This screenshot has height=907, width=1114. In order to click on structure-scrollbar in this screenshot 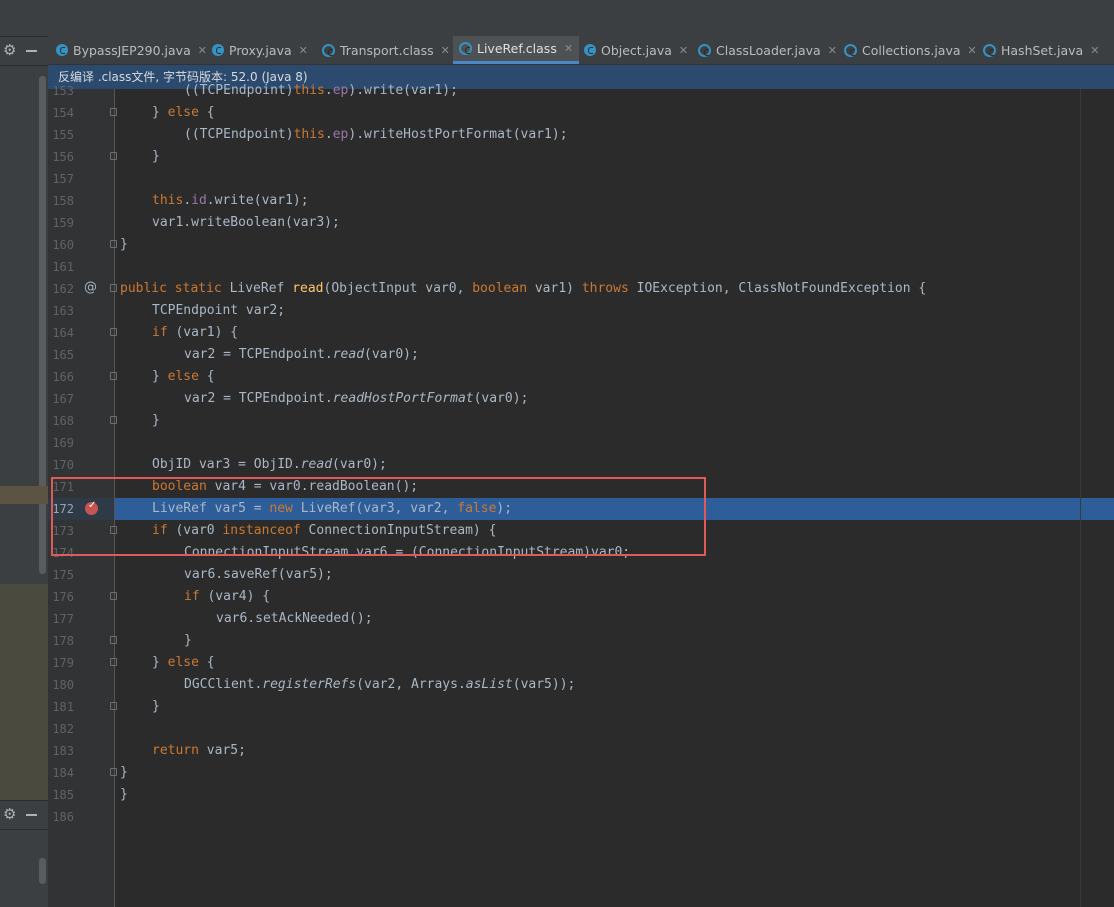, I will do `click(42, 871)`.